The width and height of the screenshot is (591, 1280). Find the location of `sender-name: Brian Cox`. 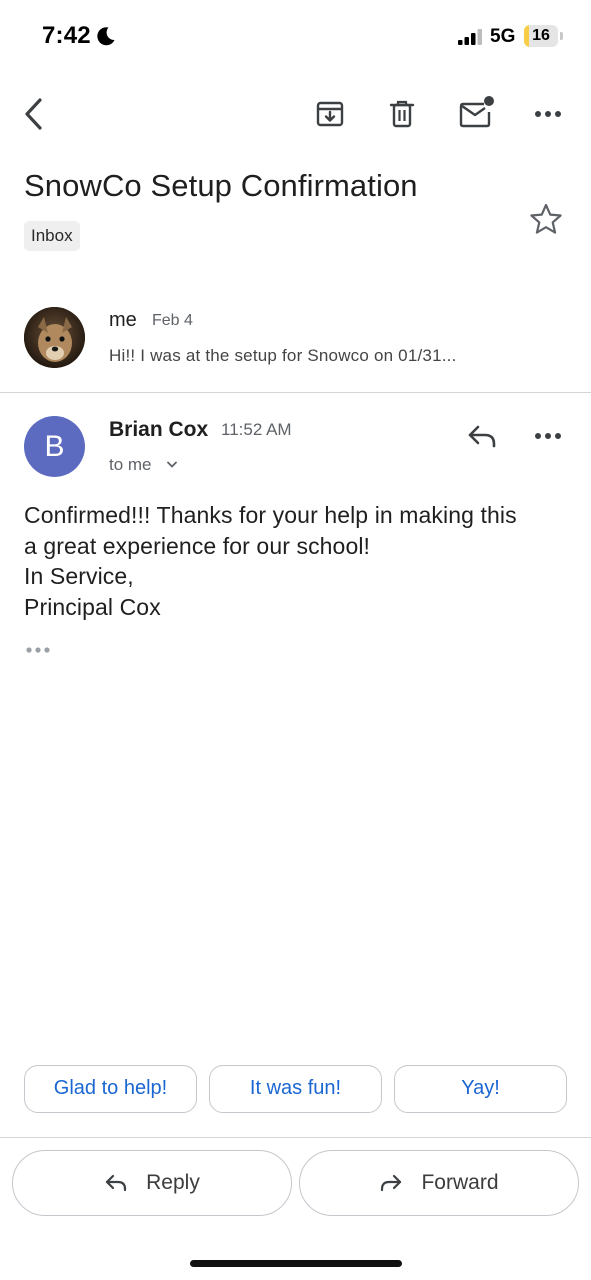

sender-name: Brian Cox is located at coordinates (159, 429).